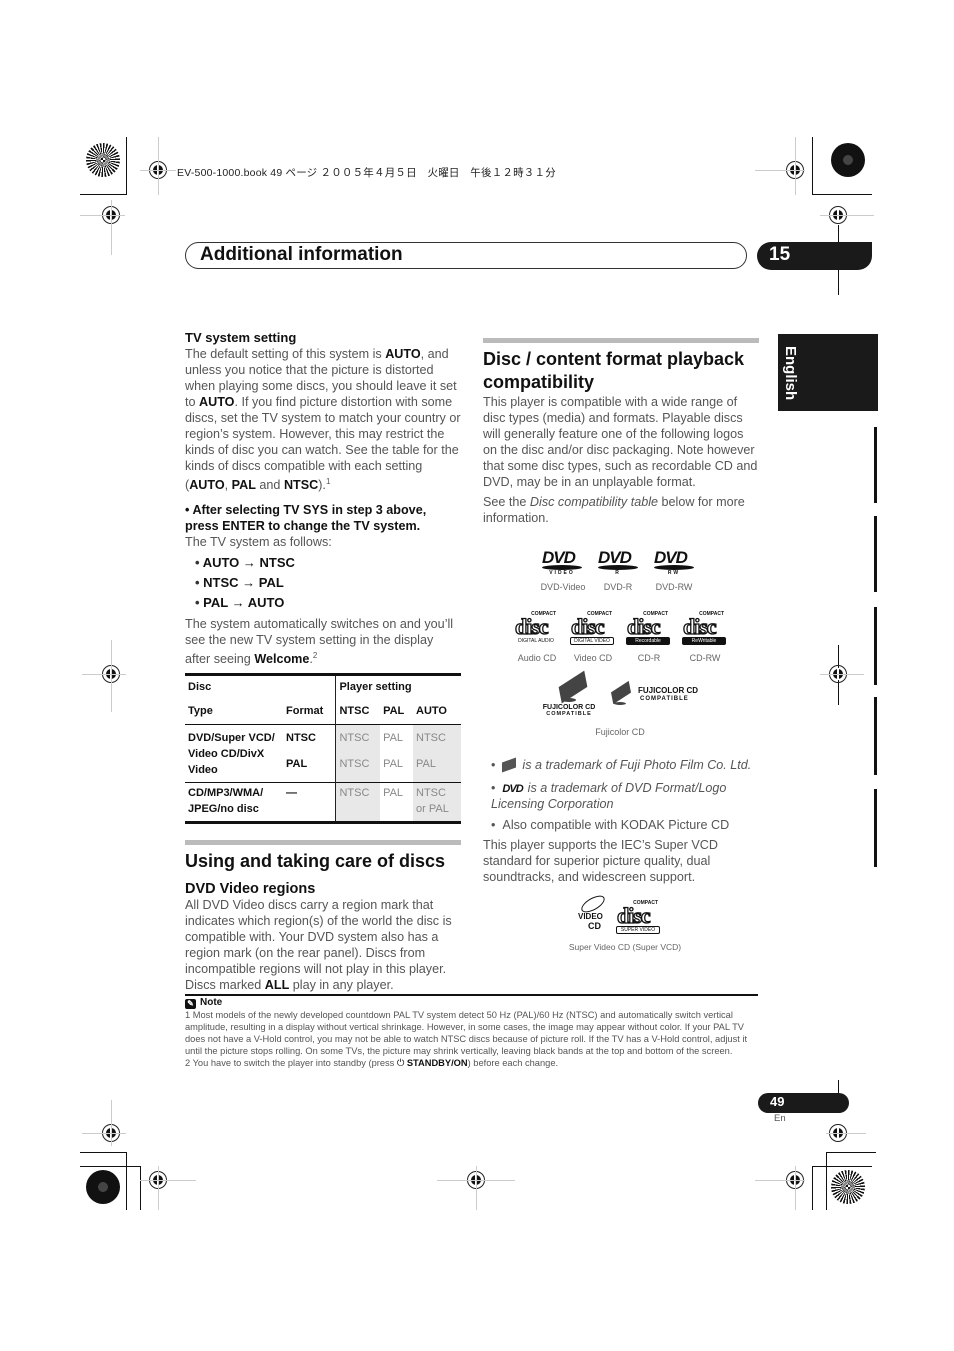 The image size is (954, 1351). What do you see at coordinates (618, 573) in the screenshot?
I see `logo-sub: R` at bounding box center [618, 573].